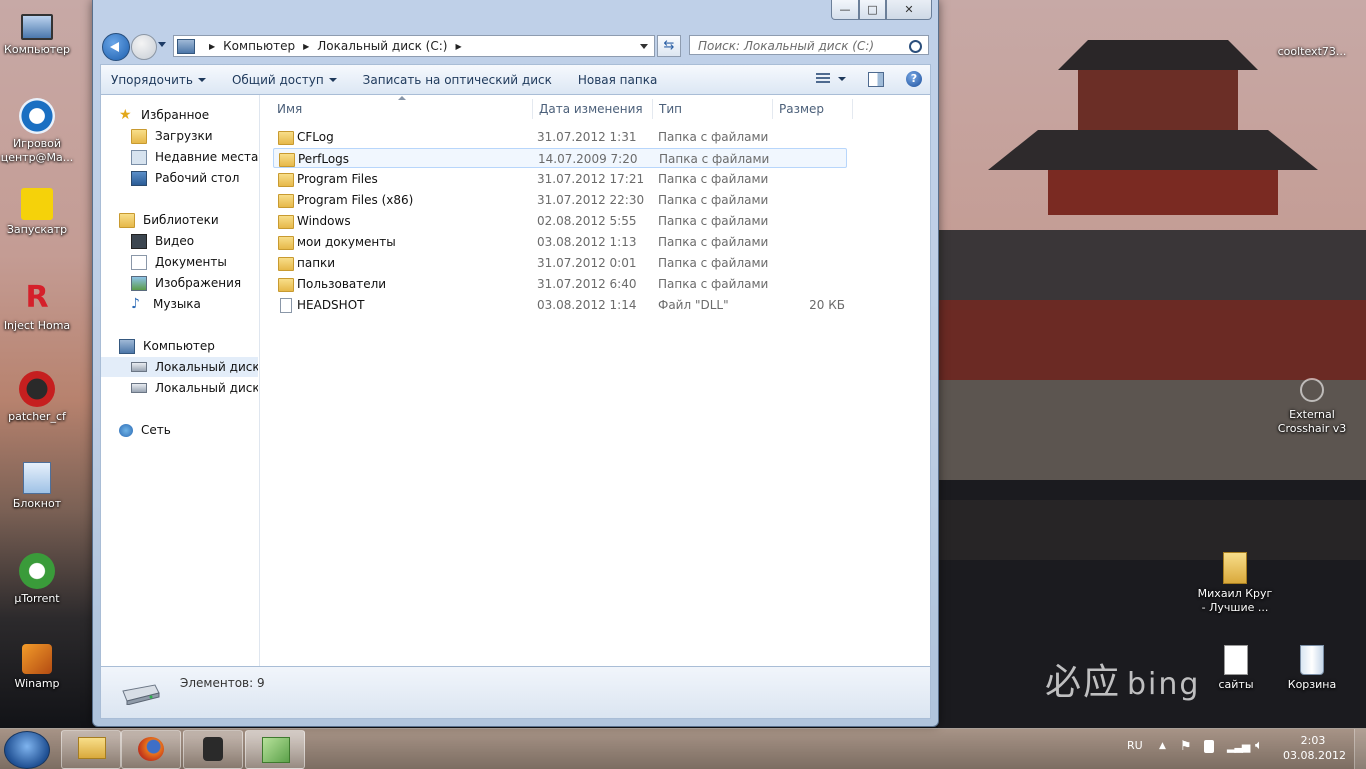 This screenshot has height=769, width=1366. Describe the element at coordinates (1238, 746) in the screenshot. I see `network-signal-icon: ▂▃▅` at that location.